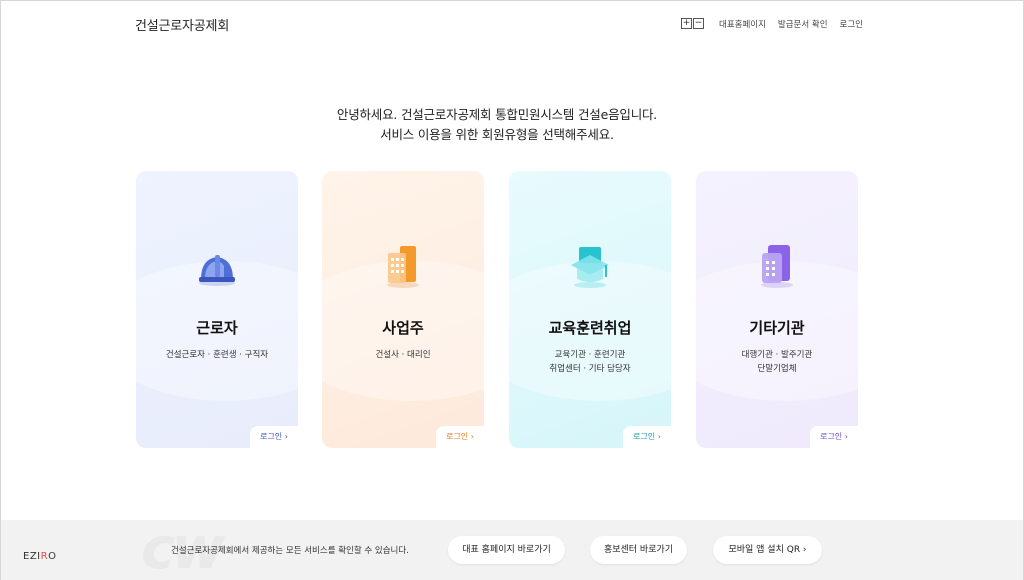 Image resolution: width=1024 pixels, height=580 pixels. What do you see at coordinates (777, 309) in the screenshot?
I see `card-other: 기타기관 대행기관 · 발주기관 단말기업체 로그인 ›` at bounding box center [777, 309].